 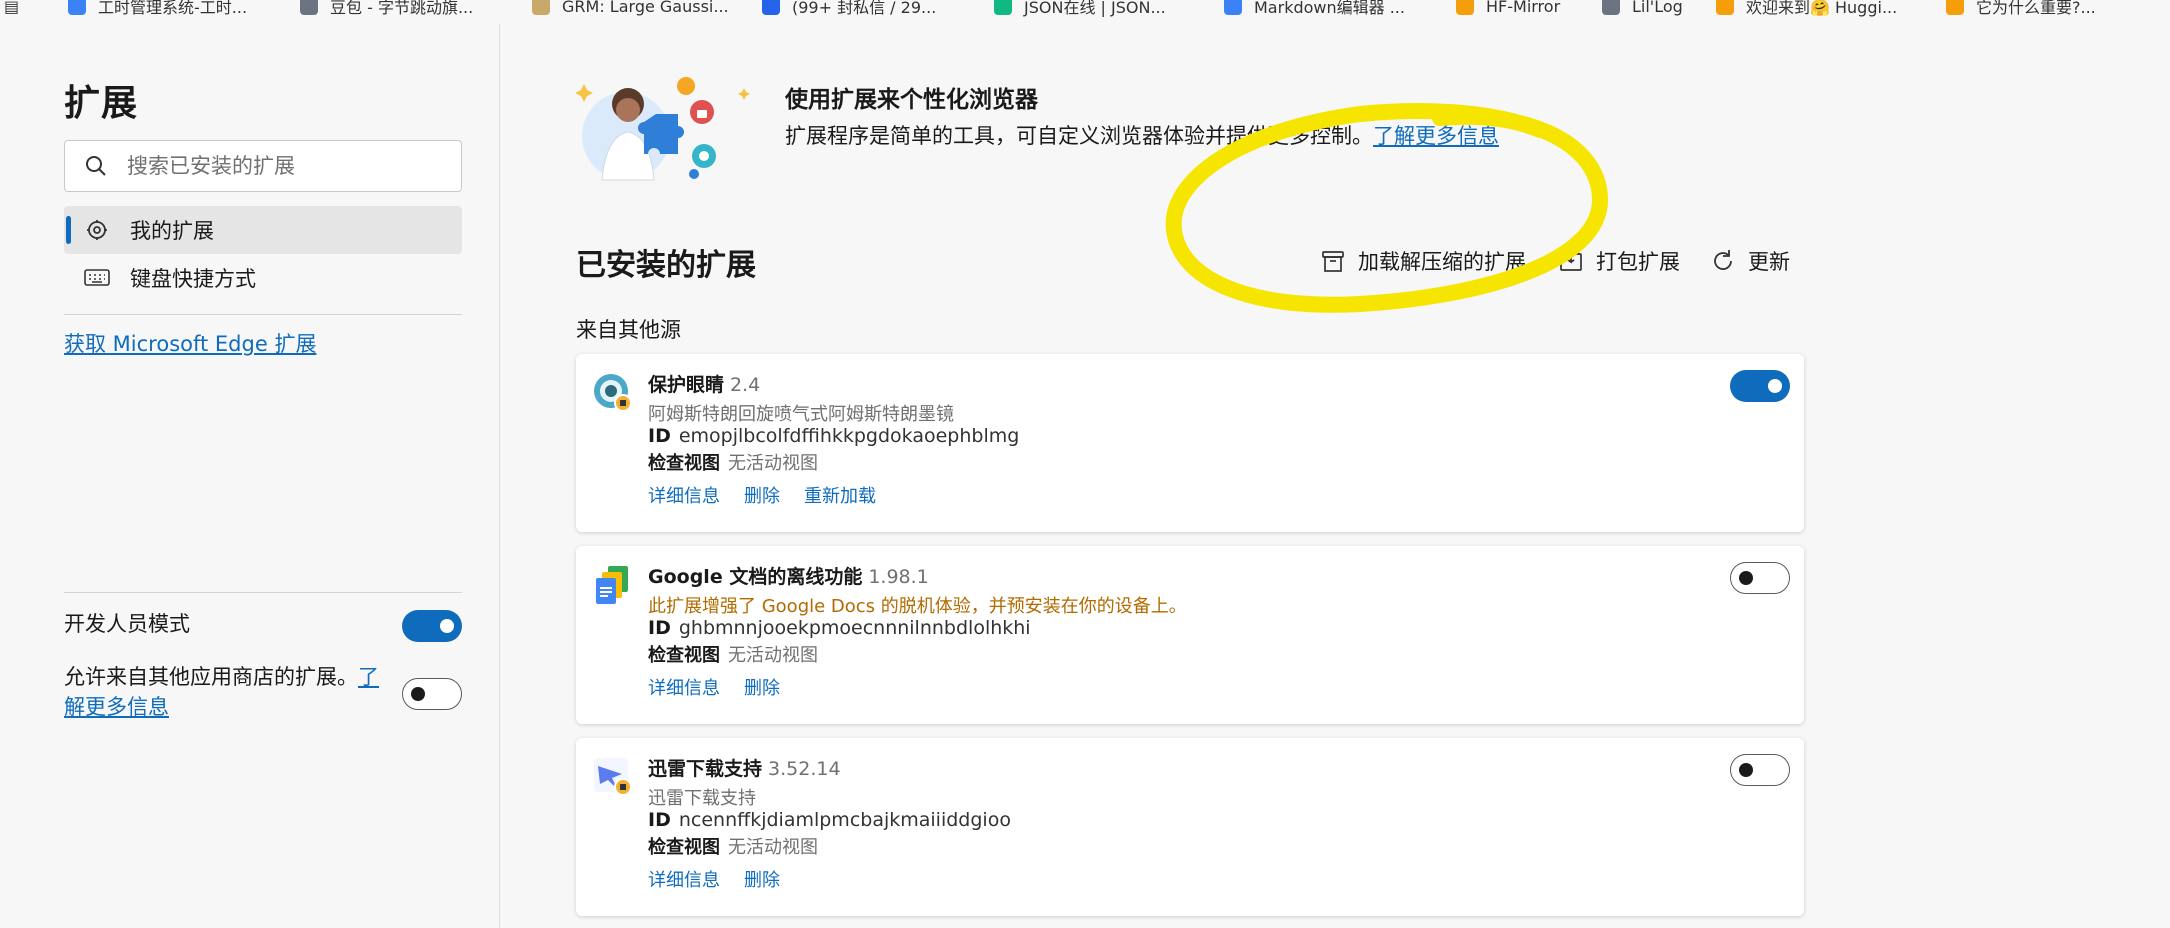 What do you see at coordinates (840, 495) in the screenshot?
I see `reload-link: 重新加载` at bounding box center [840, 495].